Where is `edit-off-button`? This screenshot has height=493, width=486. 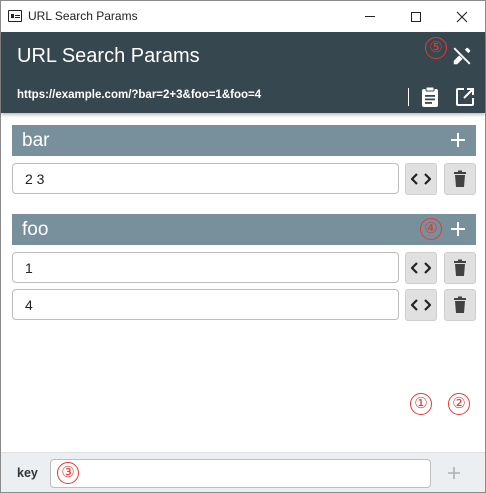 edit-off-button is located at coordinates (462, 56).